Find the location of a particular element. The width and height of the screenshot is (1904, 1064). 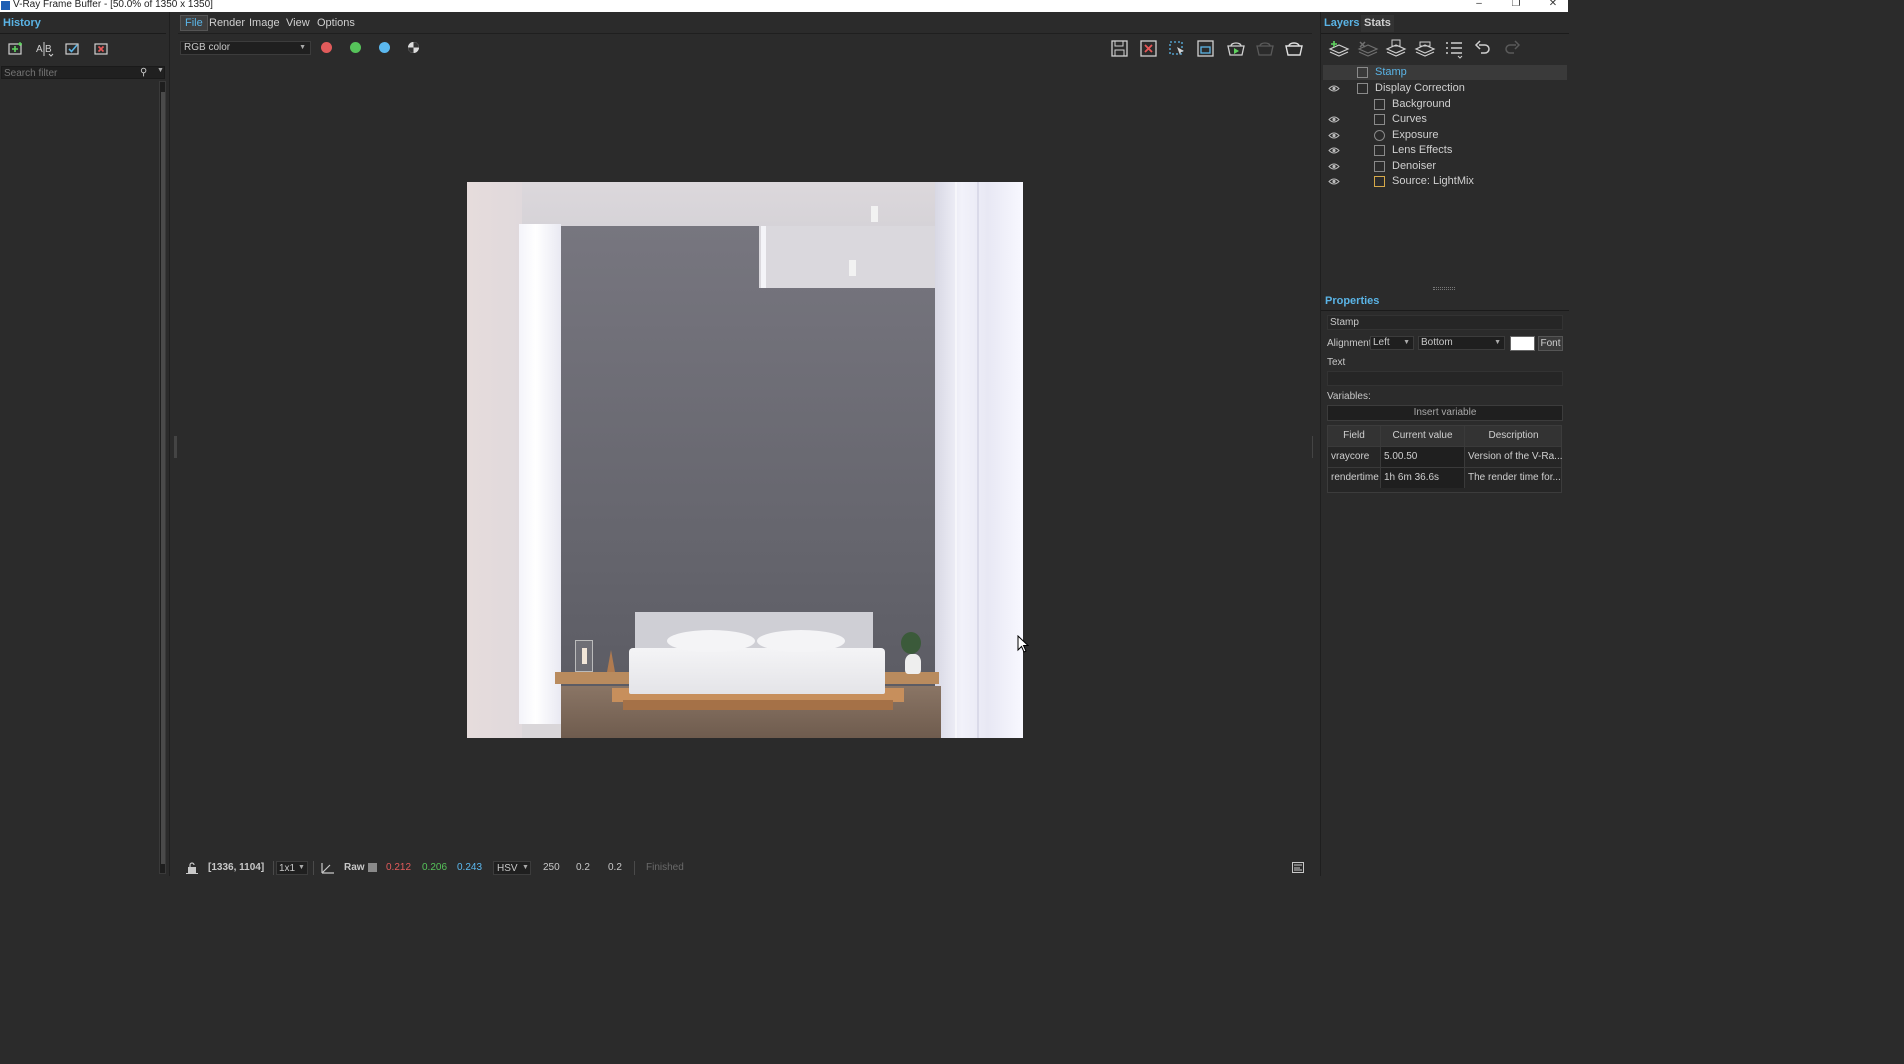

splitter-grip is located at coordinates (1444, 288).